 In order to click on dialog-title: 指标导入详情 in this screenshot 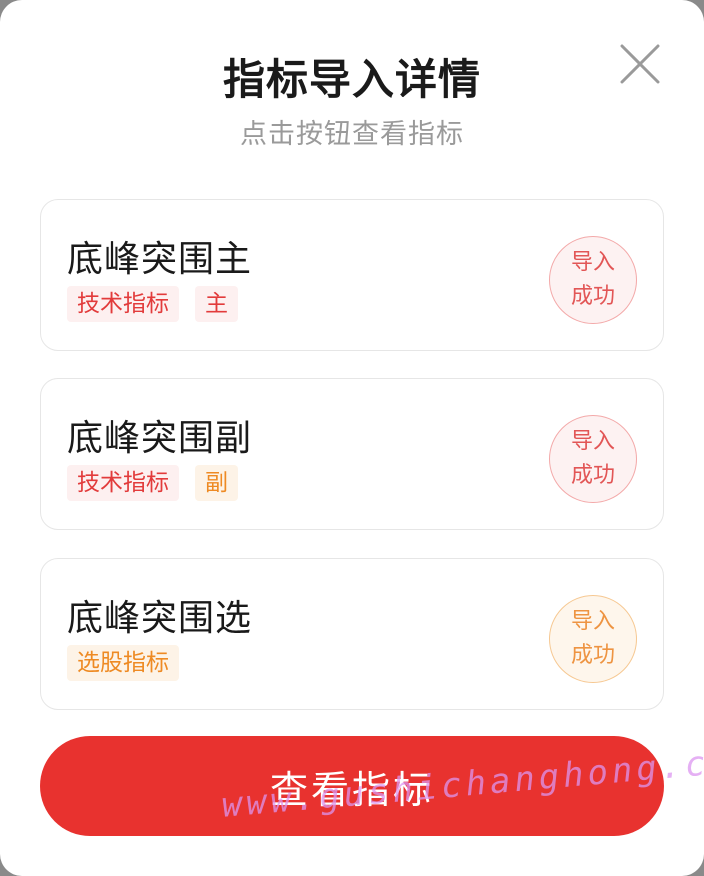, I will do `click(351, 79)`.